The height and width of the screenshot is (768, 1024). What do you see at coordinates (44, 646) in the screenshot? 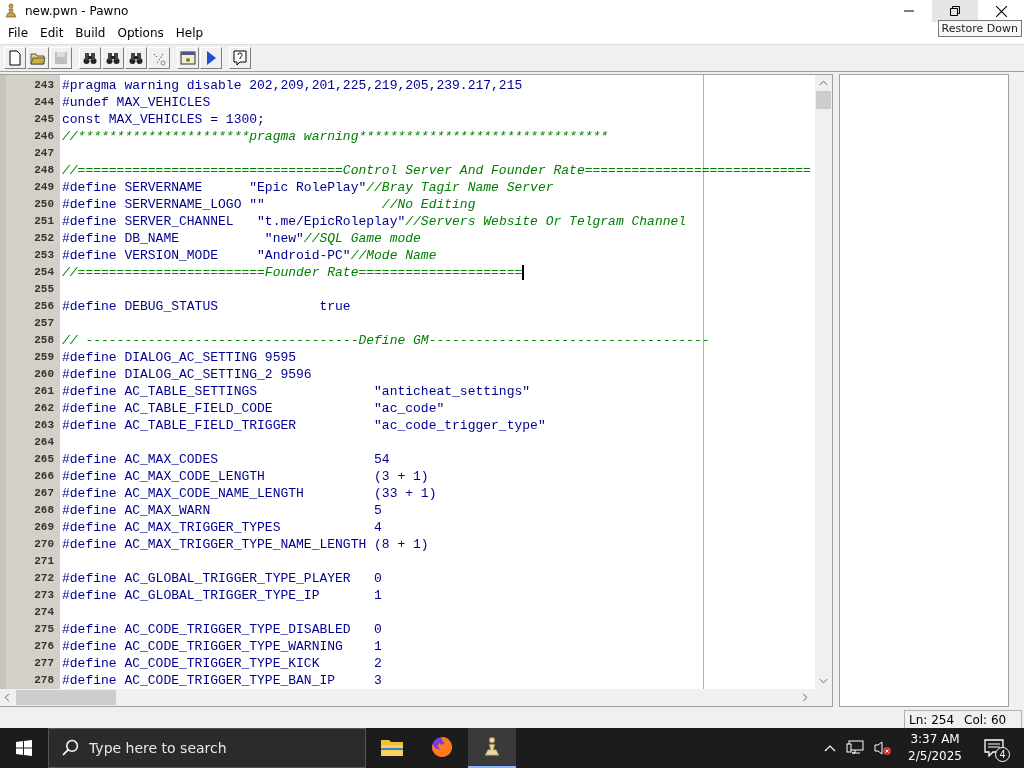
I see `line-number: 276` at bounding box center [44, 646].